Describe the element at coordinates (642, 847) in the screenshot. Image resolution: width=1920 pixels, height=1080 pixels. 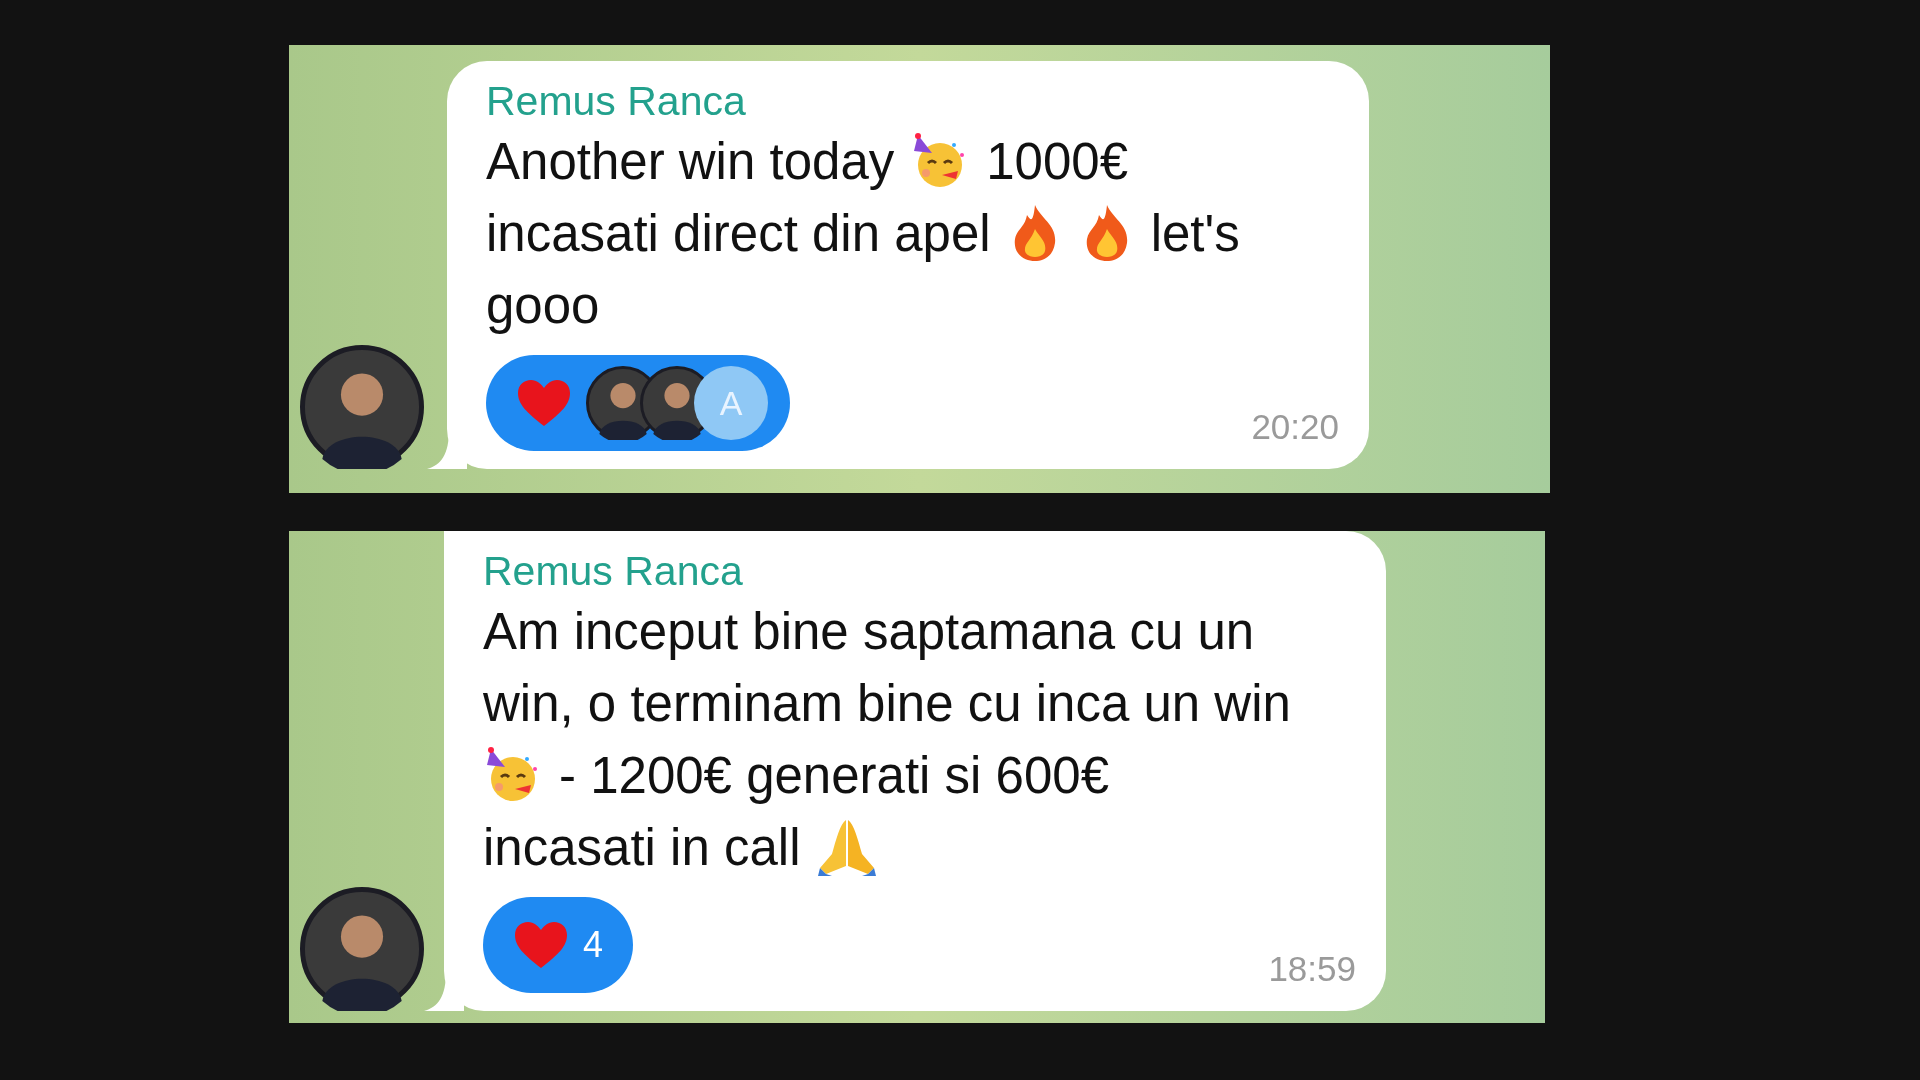
I see `message-text: incasati in call` at that location.